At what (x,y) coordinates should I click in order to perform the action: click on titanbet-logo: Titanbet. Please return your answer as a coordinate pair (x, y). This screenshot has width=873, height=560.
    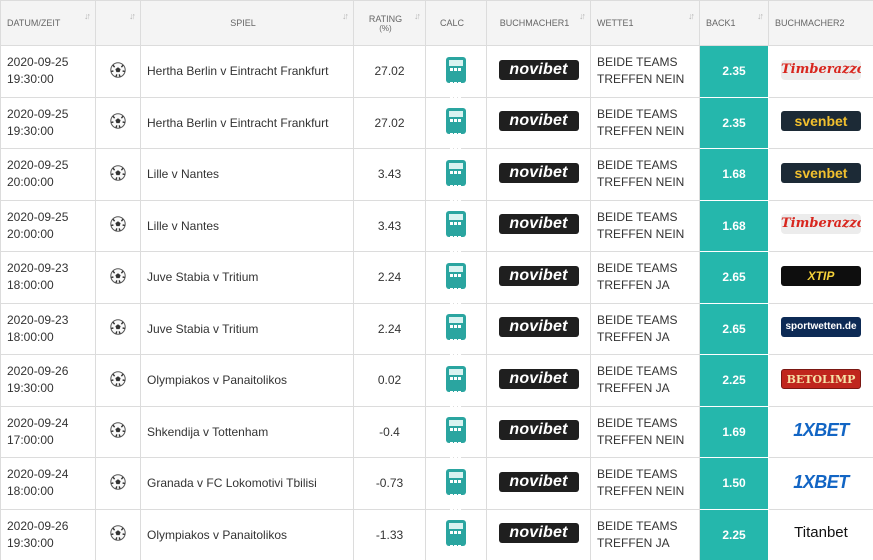
    Looking at the image, I should click on (821, 533).